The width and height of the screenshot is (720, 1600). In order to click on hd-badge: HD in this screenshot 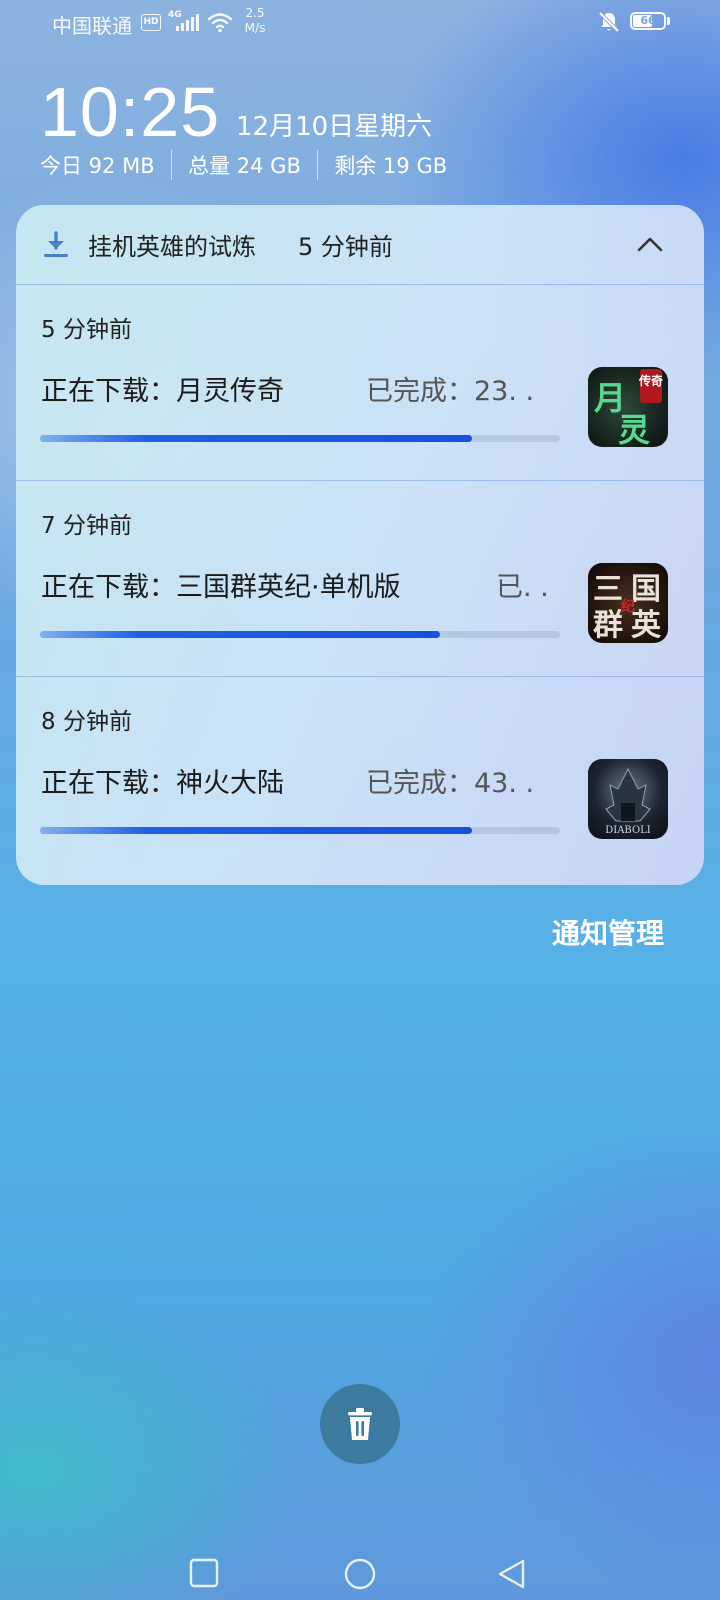, I will do `click(151, 22)`.